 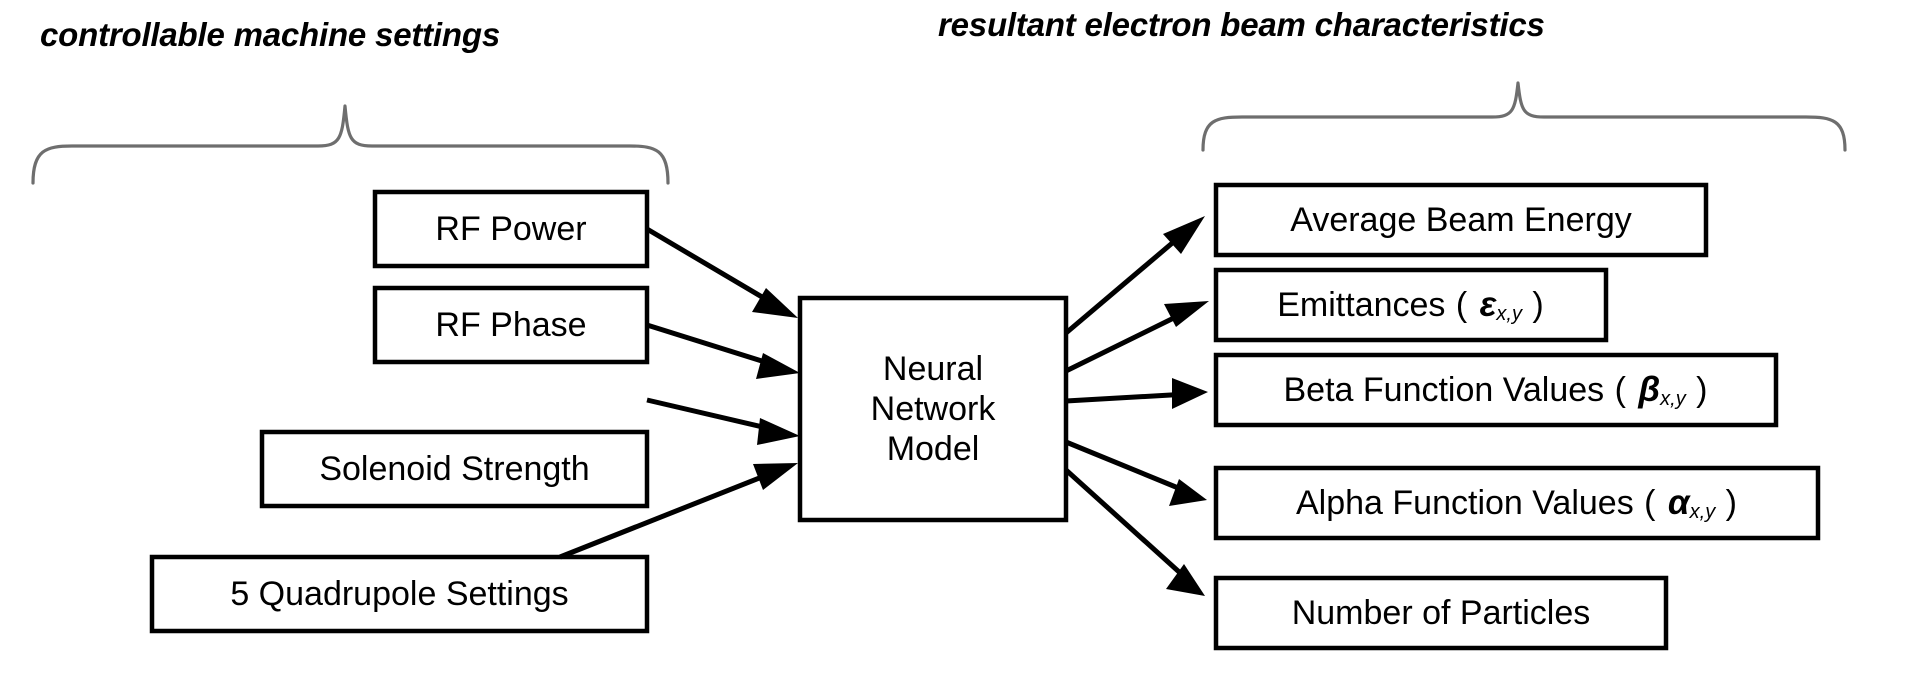 I want to click on output-box-alpha-function-values, so click(x=1517, y=503).